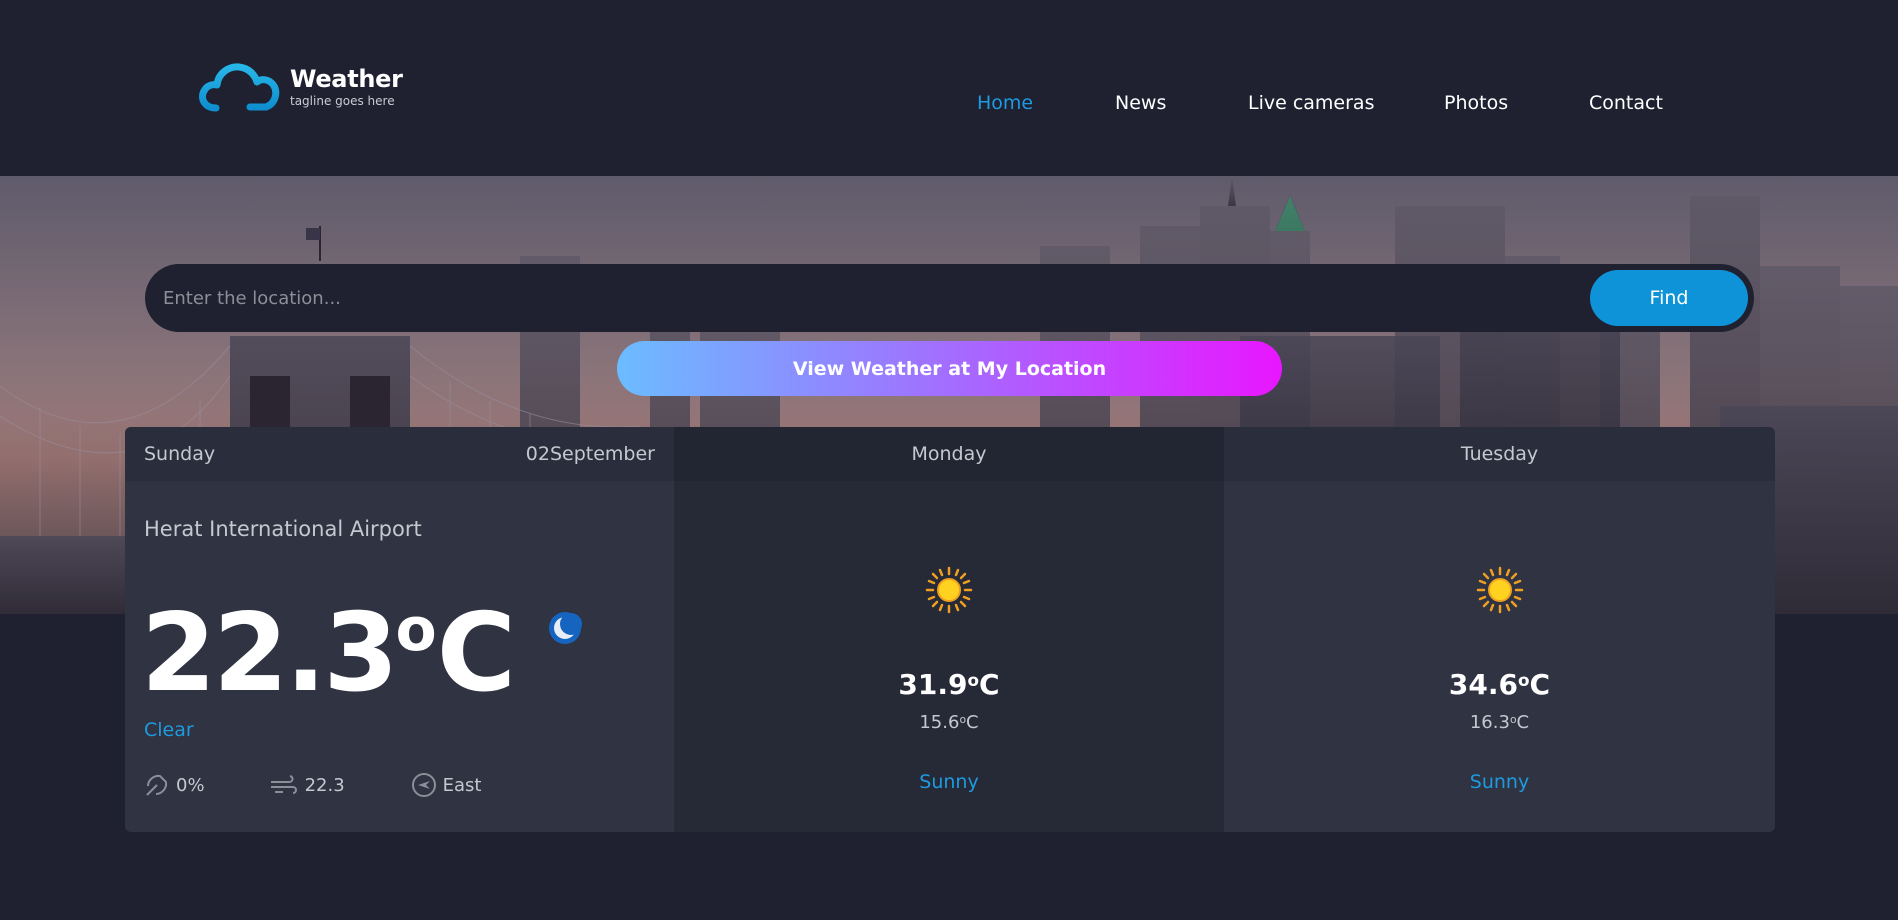 This screenshot has height=920, width=1898. What do you see at coordinates (157, 785) in the screenshot?
I see `umbrella-icon` at bounding box center [157, 785].